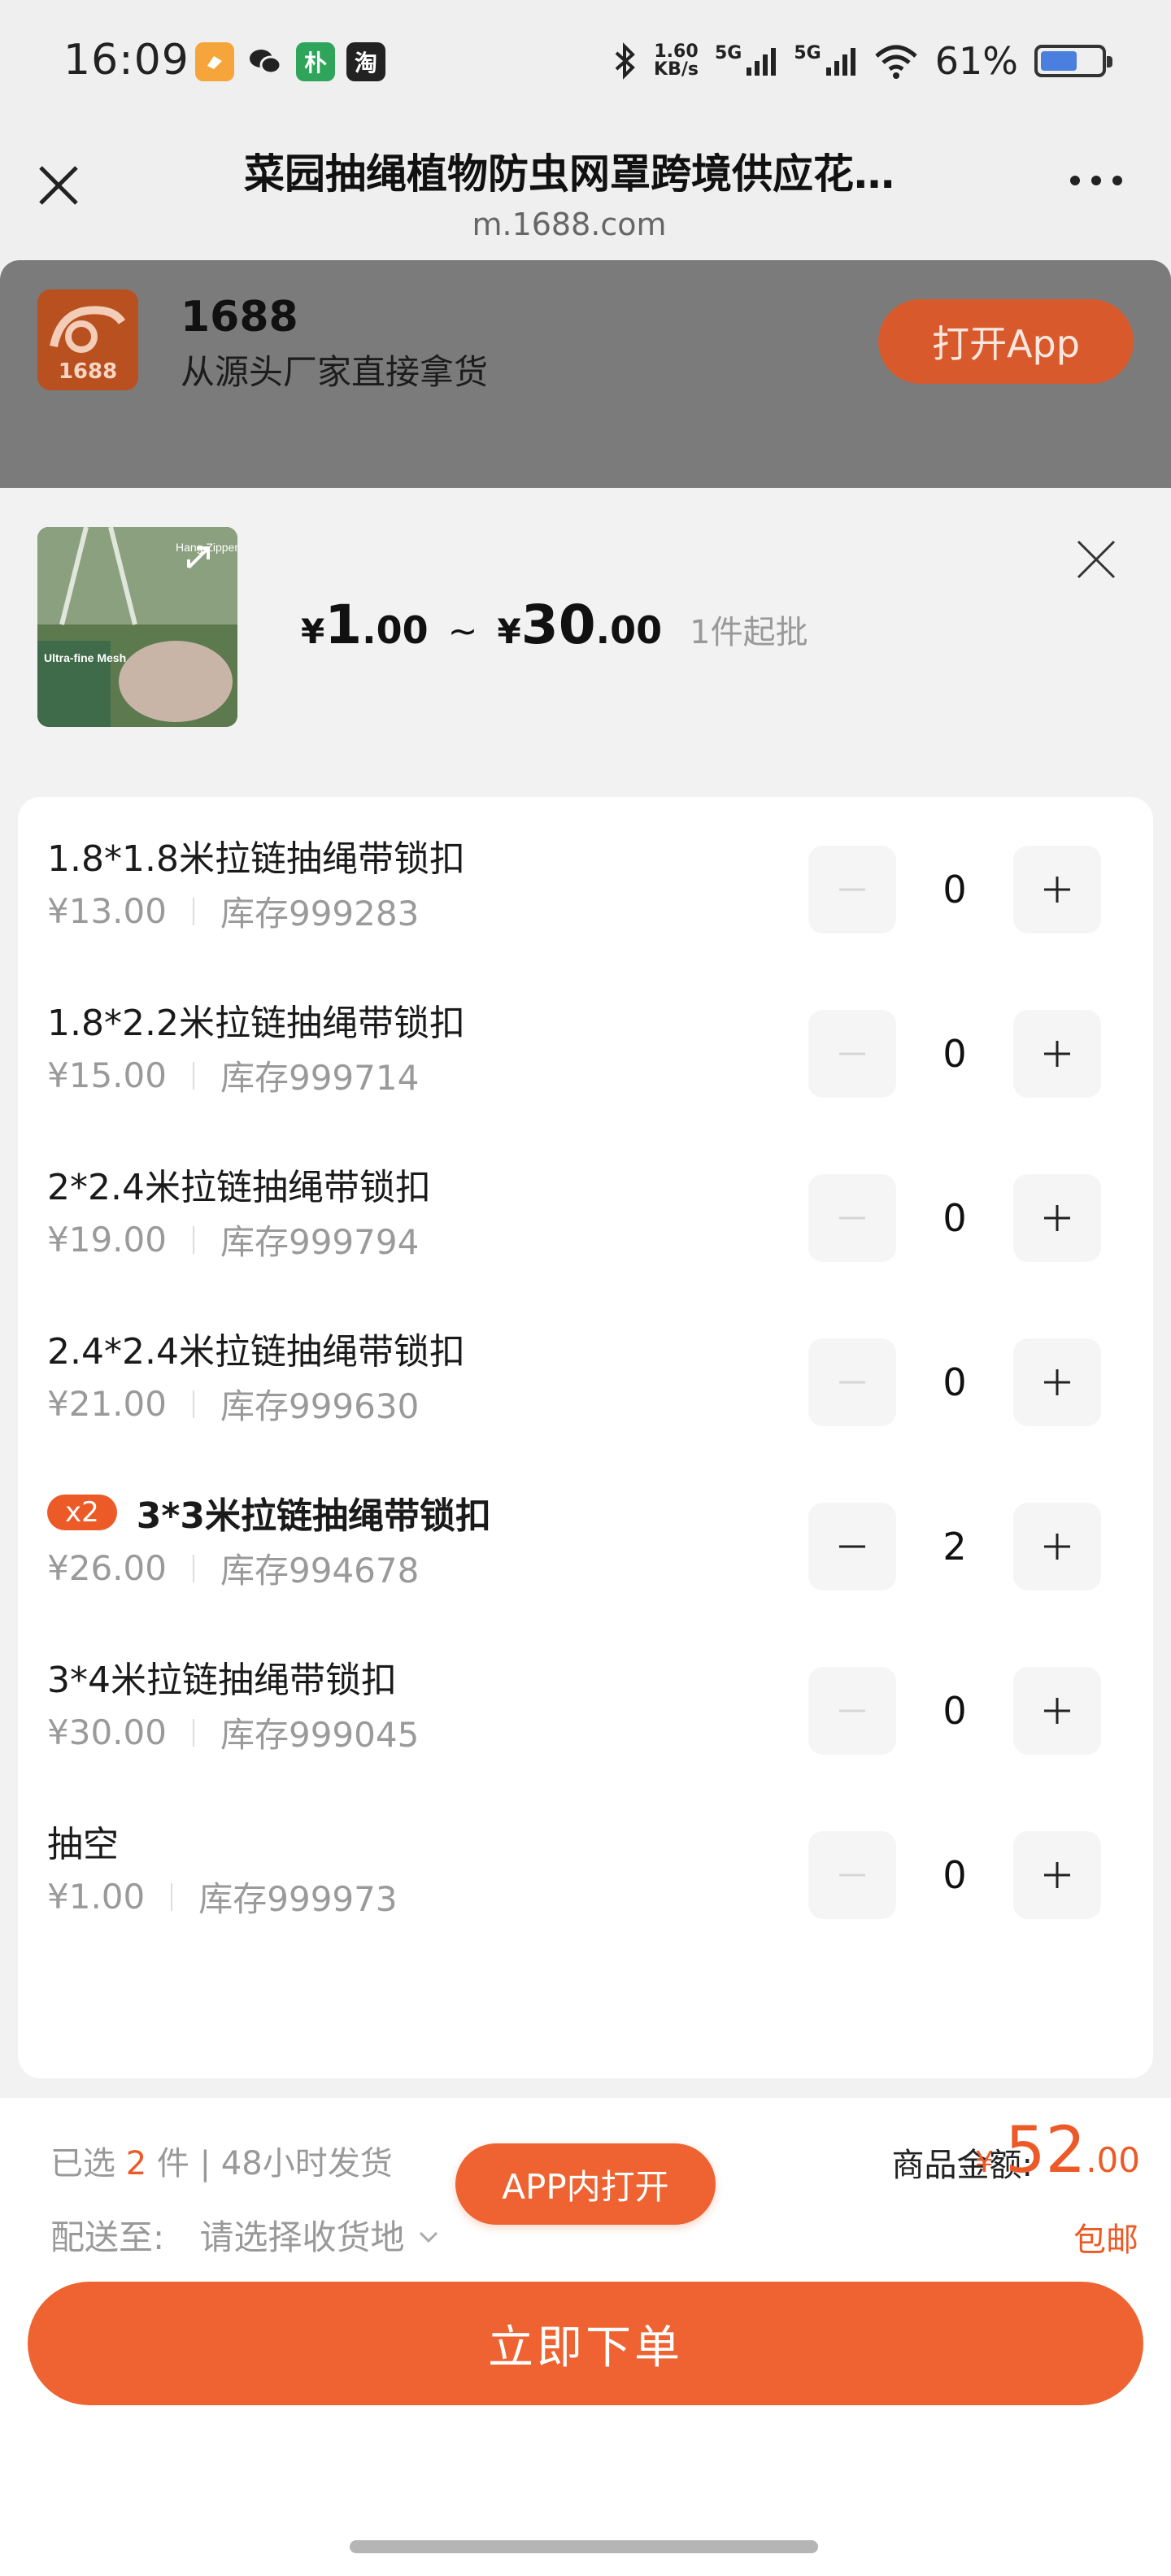 The image size is (1171, 2576). I want to click on close-icon, so click(59, 185).